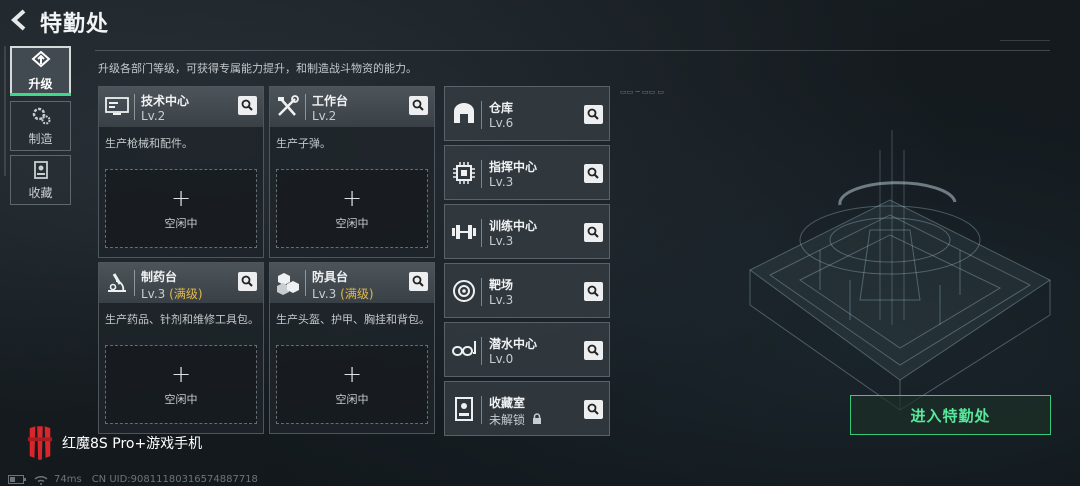 The height and width of the screenshot is (486, 1080). Describe the element at coordinates (153, 294) in the screenshot. I see `card-level-value: Lv.3` at that location.